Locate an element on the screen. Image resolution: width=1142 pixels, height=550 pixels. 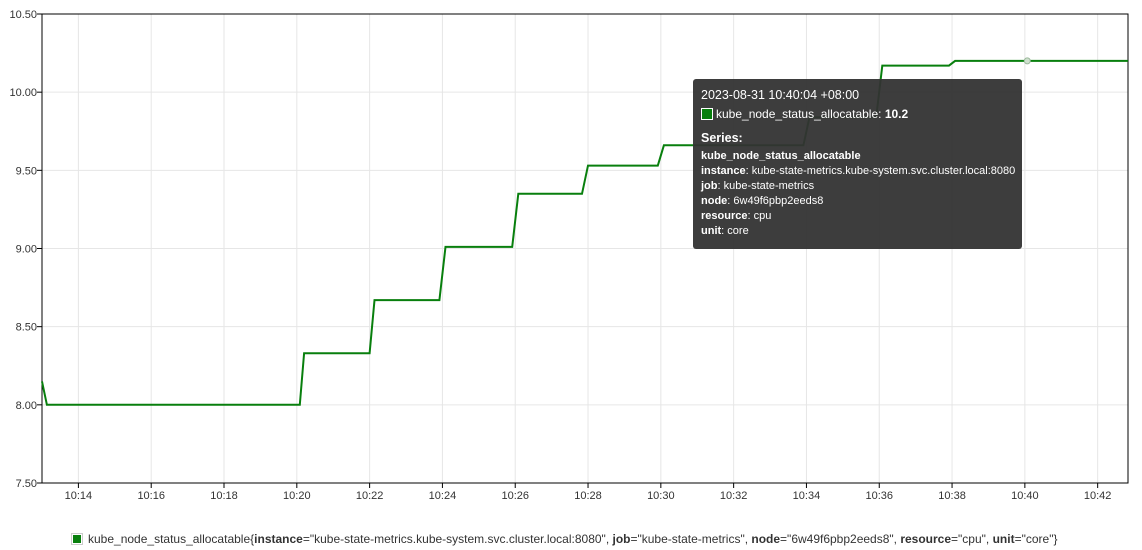
tooltip-time: 2023-08-31 10:40:04 +08:00 is located at coordinates (780, 95).